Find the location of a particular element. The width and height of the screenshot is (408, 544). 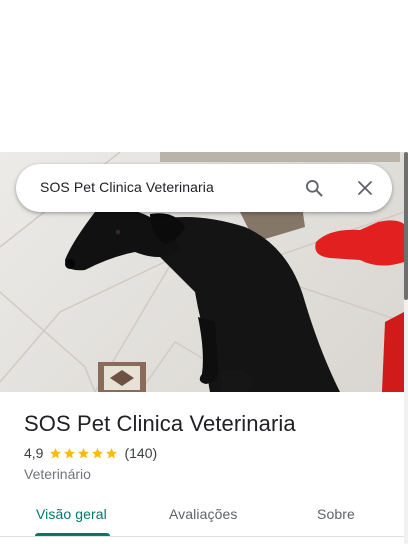

close-icon is located at coordinates (365, 188).